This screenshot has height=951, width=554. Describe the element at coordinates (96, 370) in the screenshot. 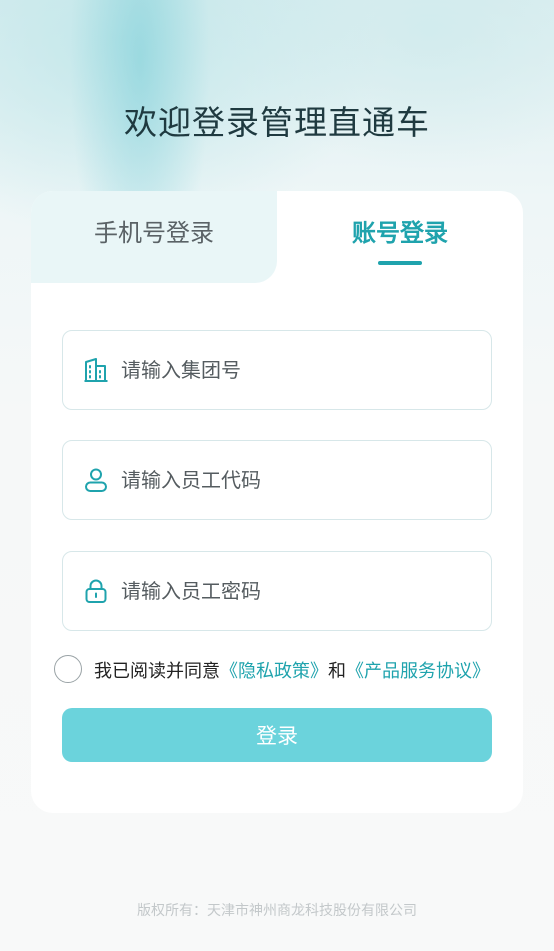

I see `building-icon` at that location.